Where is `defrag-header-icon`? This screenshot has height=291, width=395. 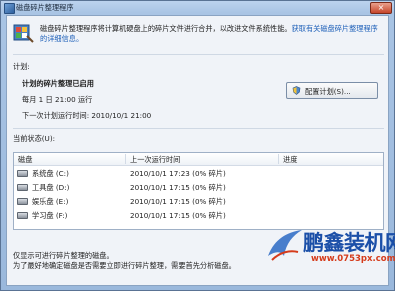
defrag-header-icon is located at coordinates (23, 33).